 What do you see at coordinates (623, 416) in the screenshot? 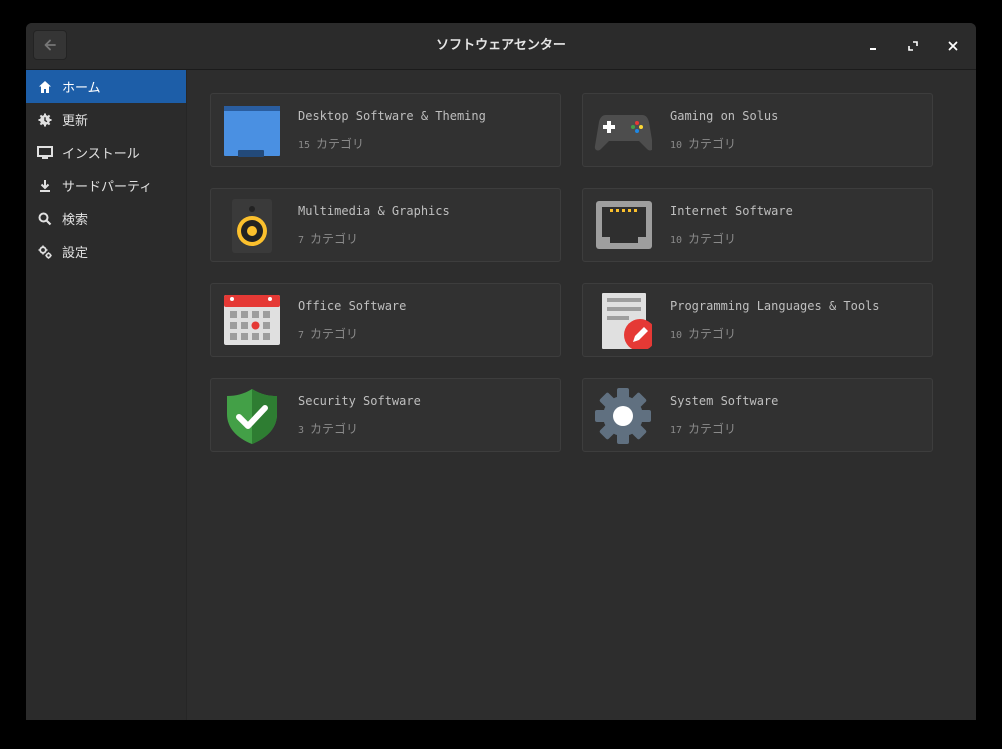
I see `system-gear-icon` at bounding box center [623, 416].